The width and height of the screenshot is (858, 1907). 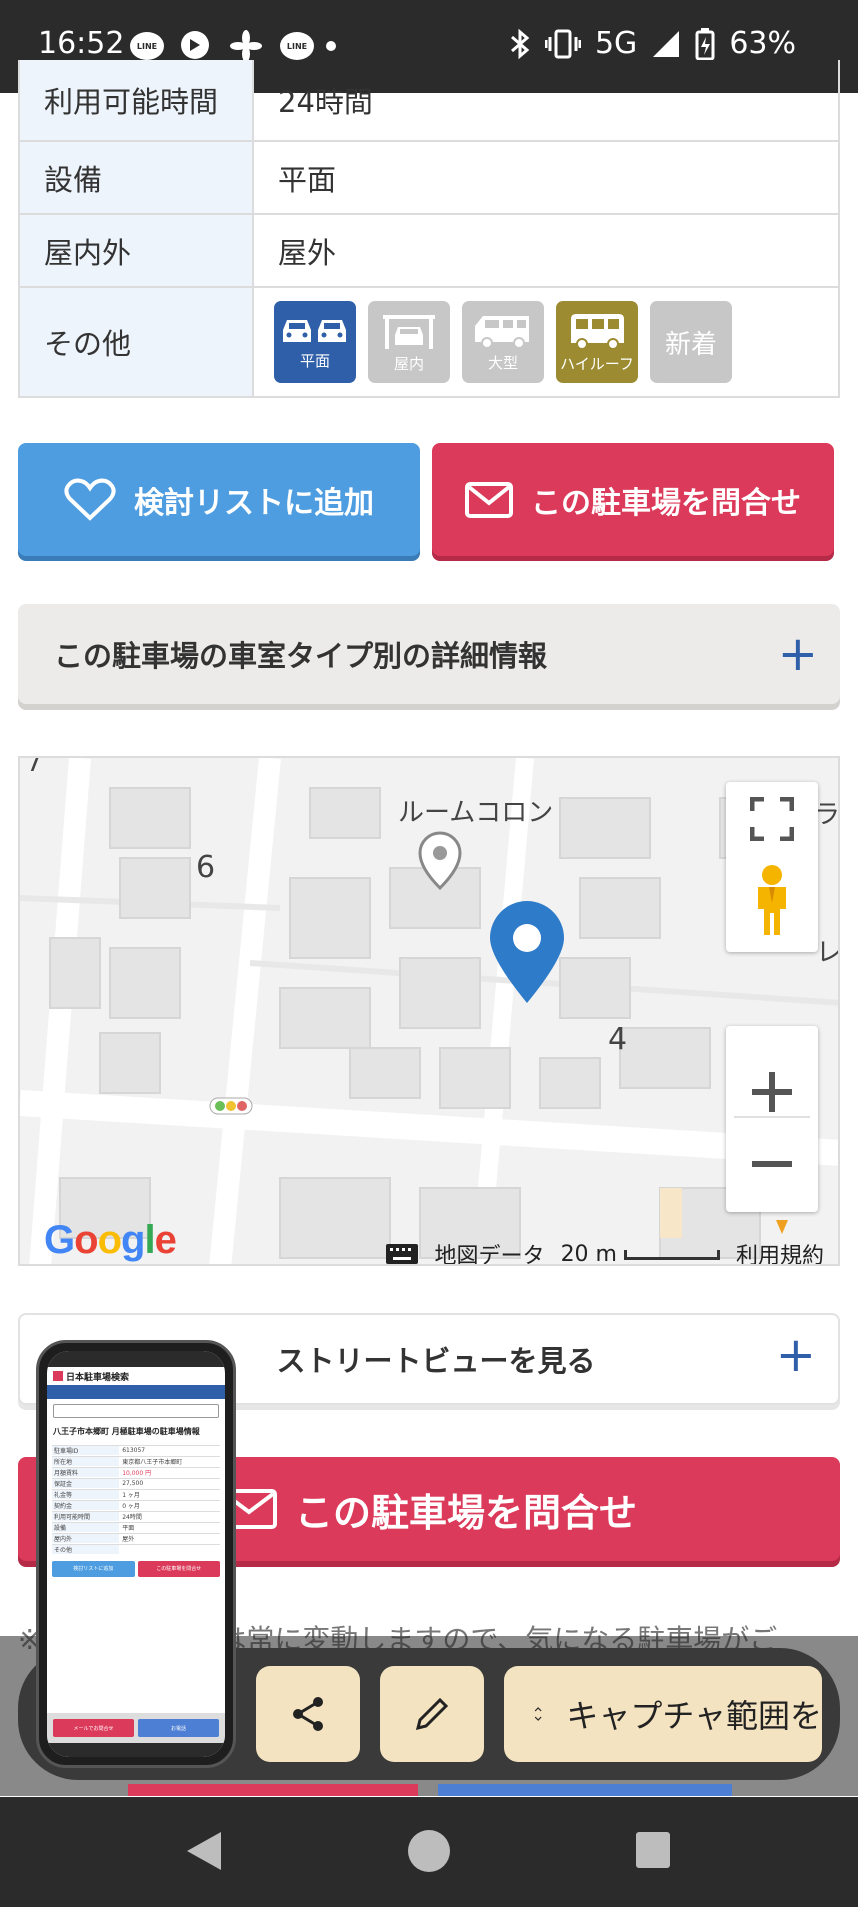 I want to click on vibrate-icon, so click(x=562, y=43).